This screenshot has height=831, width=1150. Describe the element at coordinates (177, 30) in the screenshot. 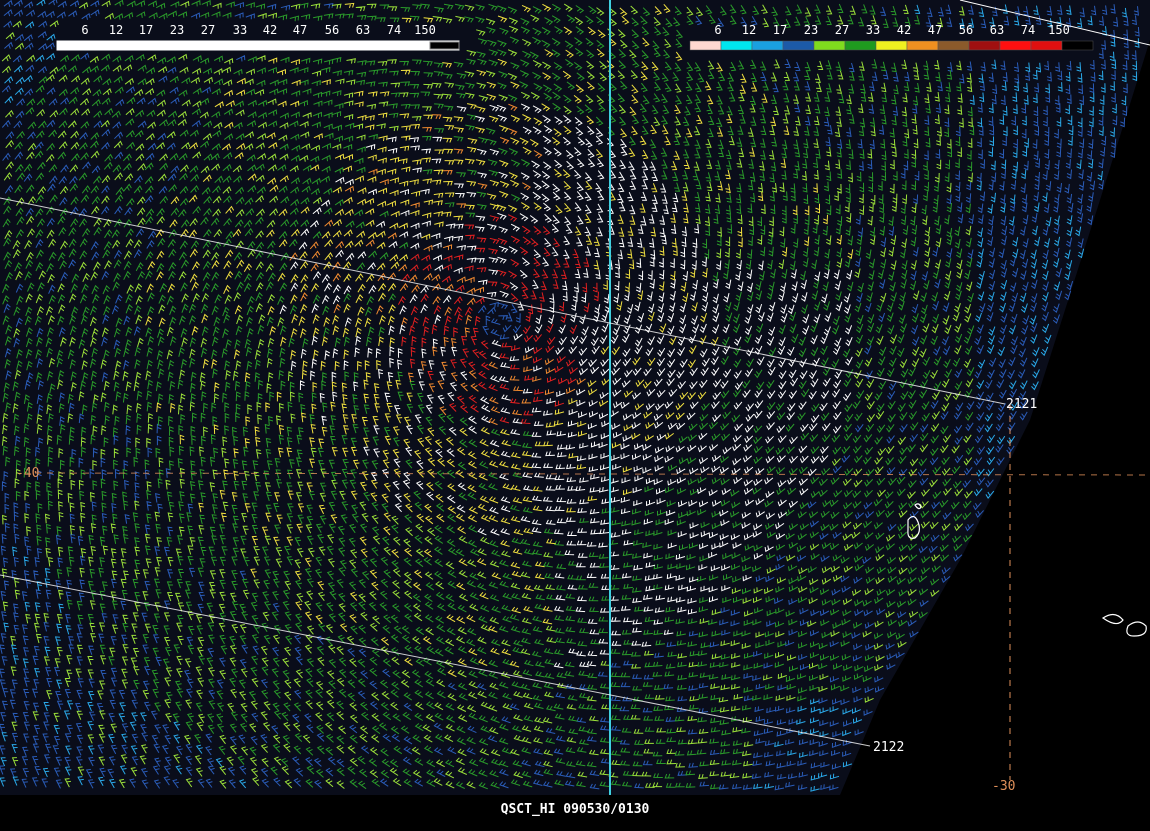

I see `left-scale-label: 23` at that location.